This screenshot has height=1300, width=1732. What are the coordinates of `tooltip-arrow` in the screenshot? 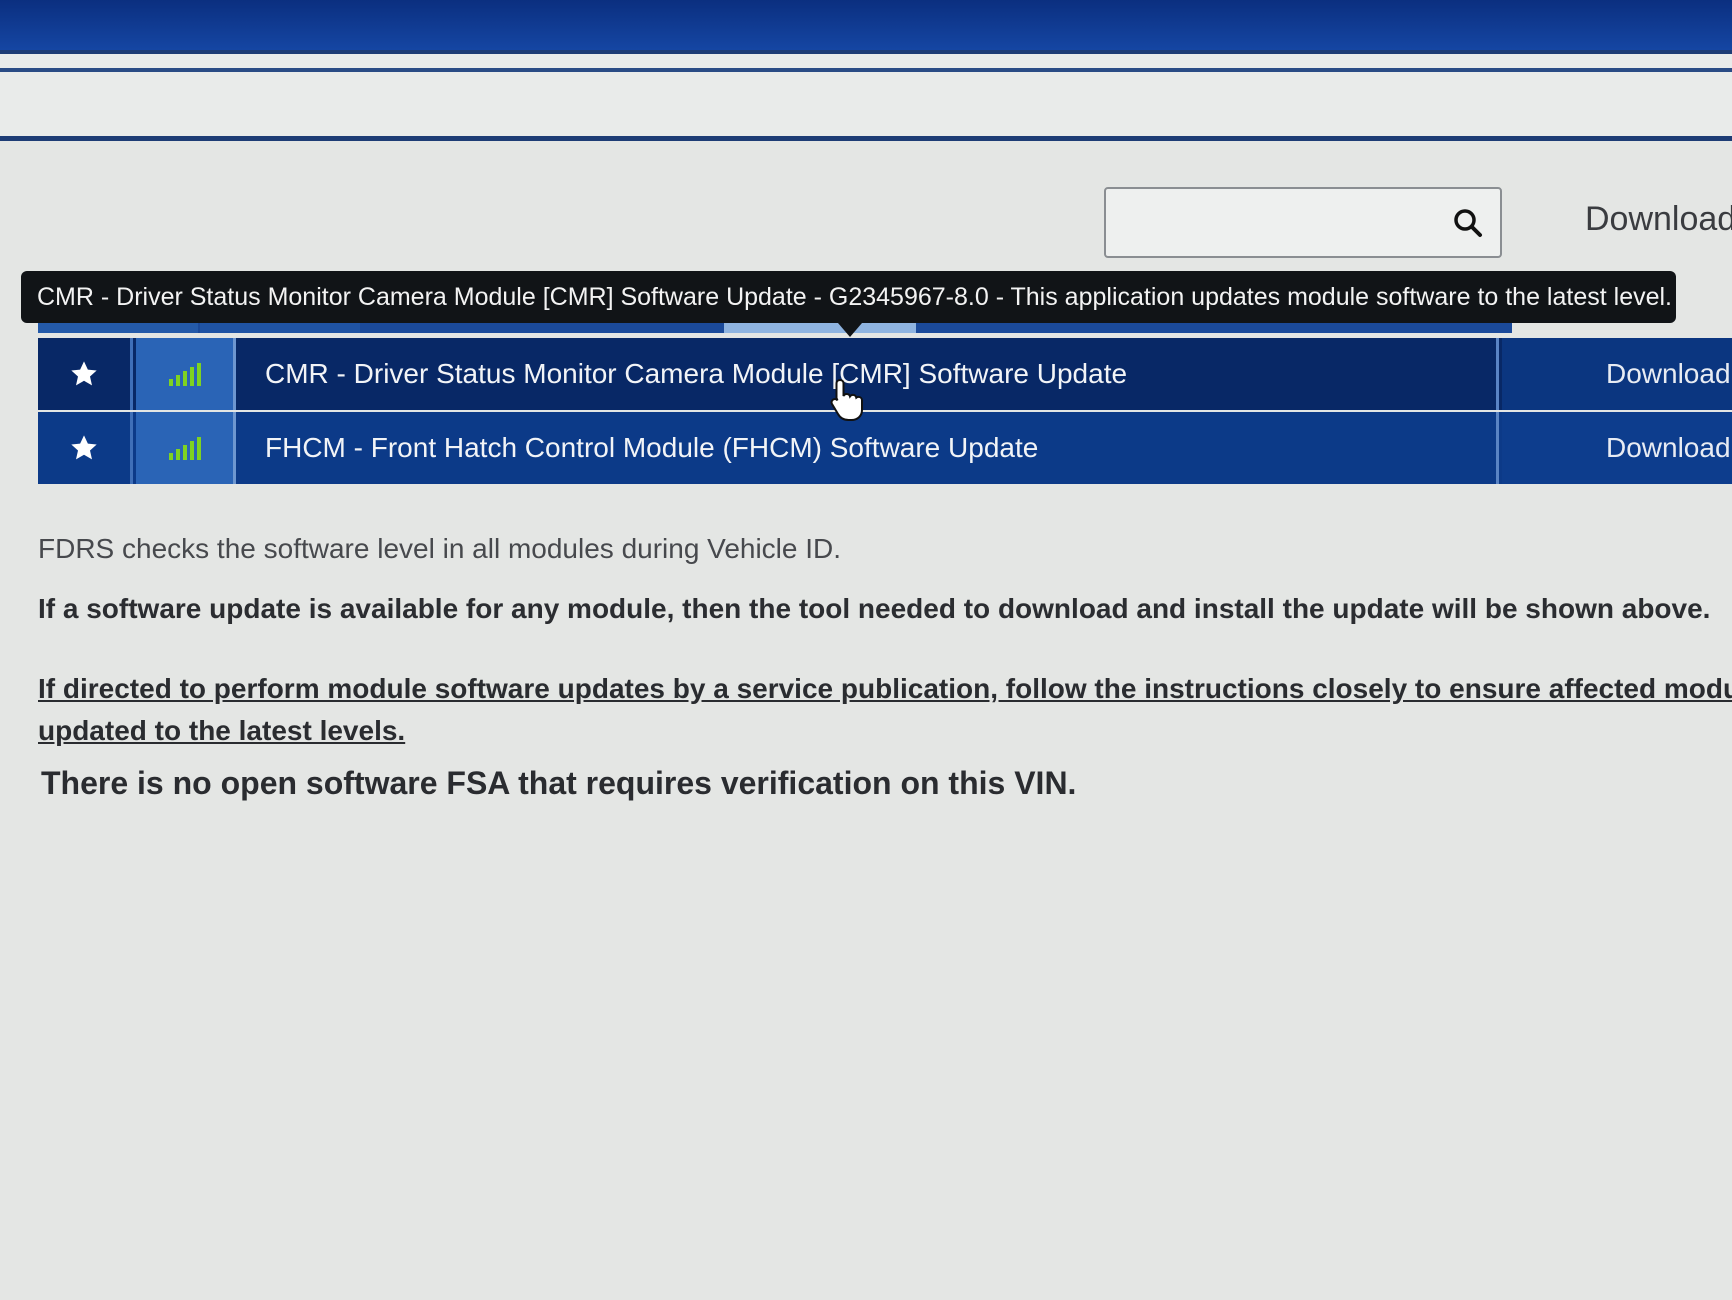 It's located at (850, 330).